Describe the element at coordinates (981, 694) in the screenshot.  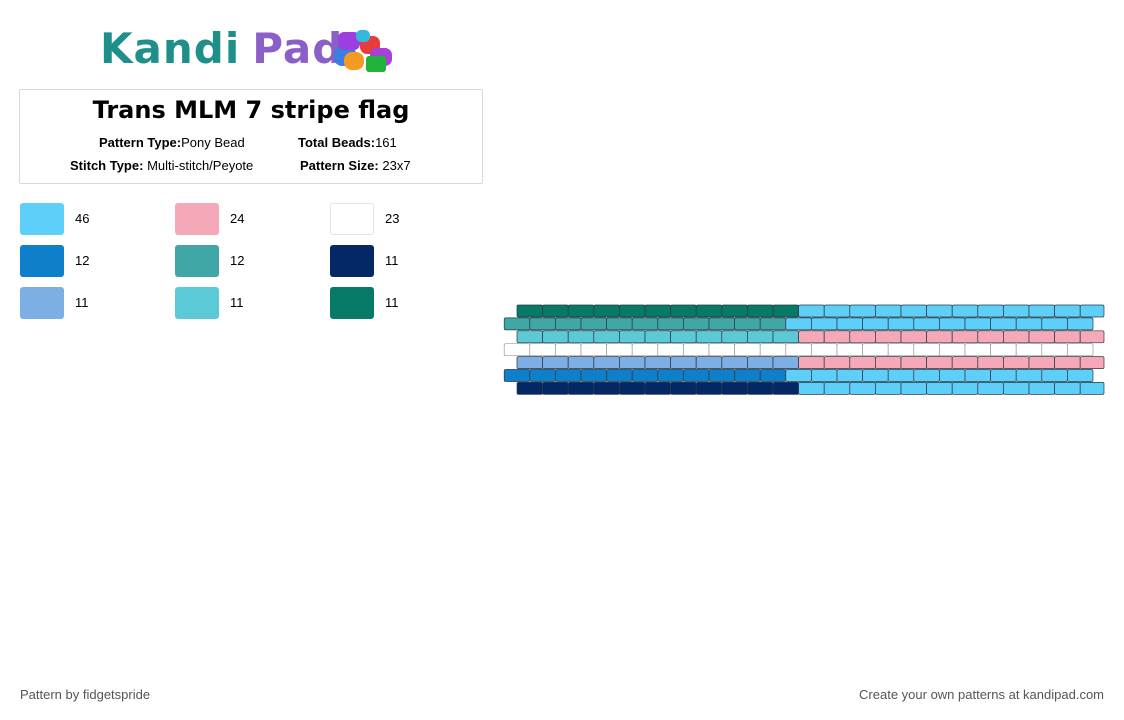
I see `create-patterns-link: Create your own patterns at kandipad.com` at that location.